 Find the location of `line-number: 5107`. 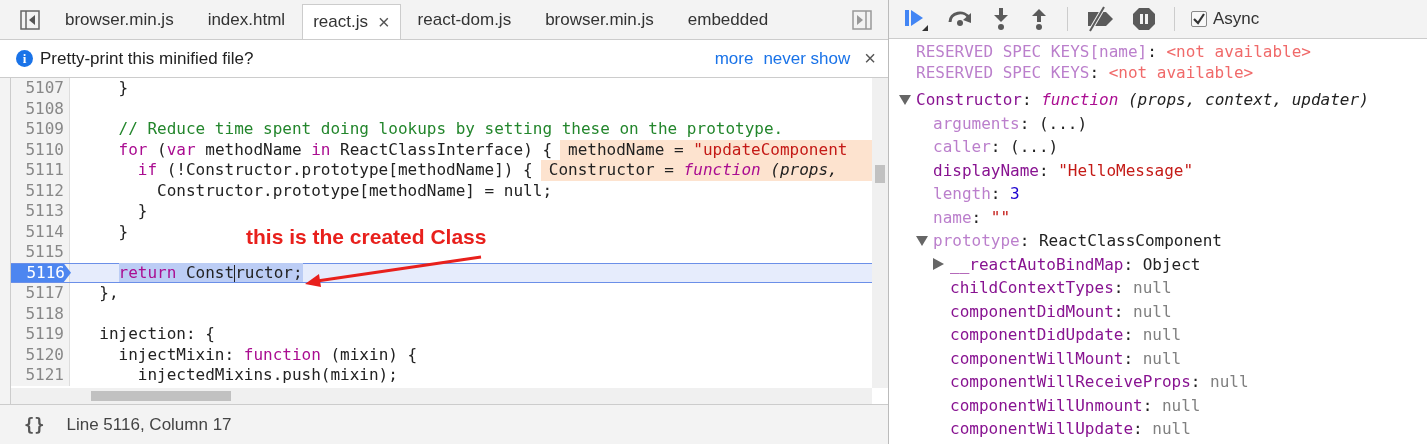

line-number: 5107 is located at coordinates (45, 88).